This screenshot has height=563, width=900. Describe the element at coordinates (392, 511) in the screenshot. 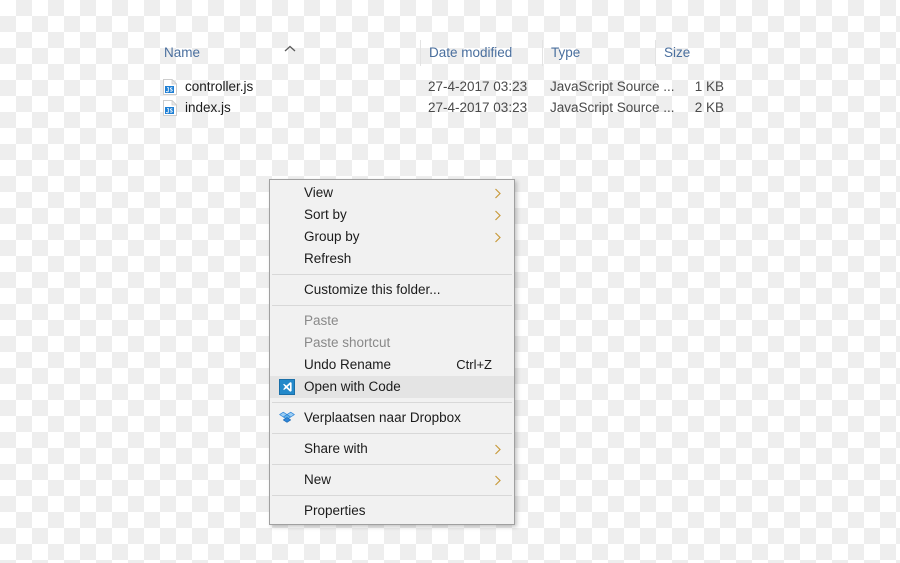

I see `menu-item-properties: Properties` at that location.